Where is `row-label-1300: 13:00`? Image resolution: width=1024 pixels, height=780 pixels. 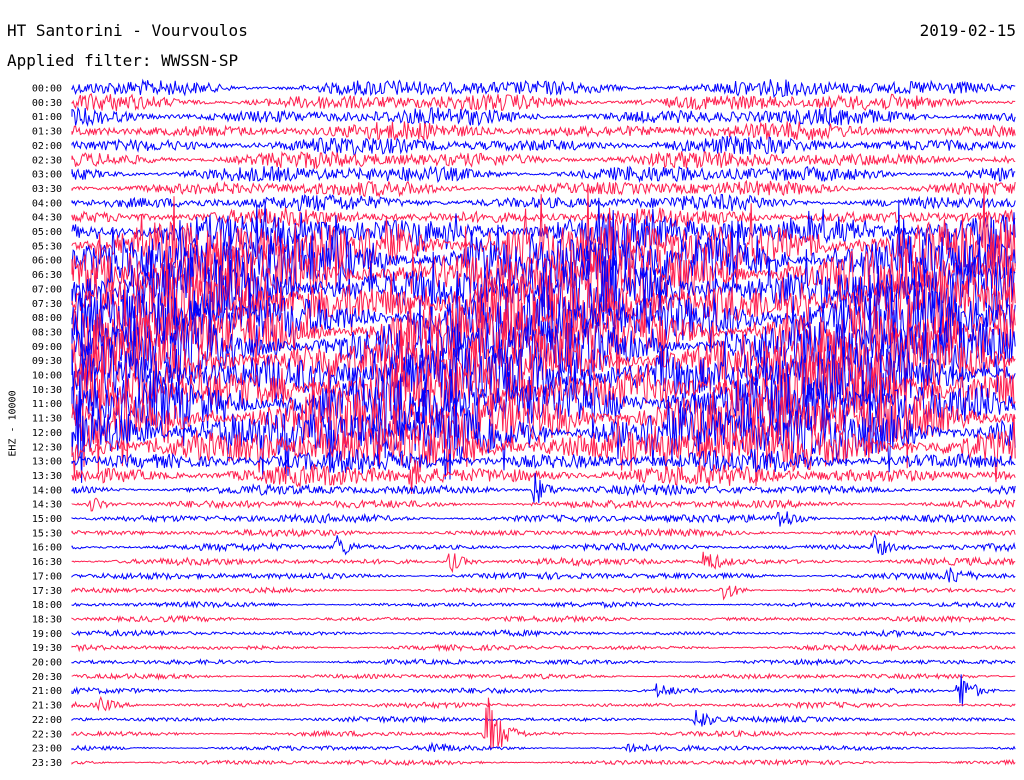 row-label-1300: 13:00 is located at coordinates (47, 462).